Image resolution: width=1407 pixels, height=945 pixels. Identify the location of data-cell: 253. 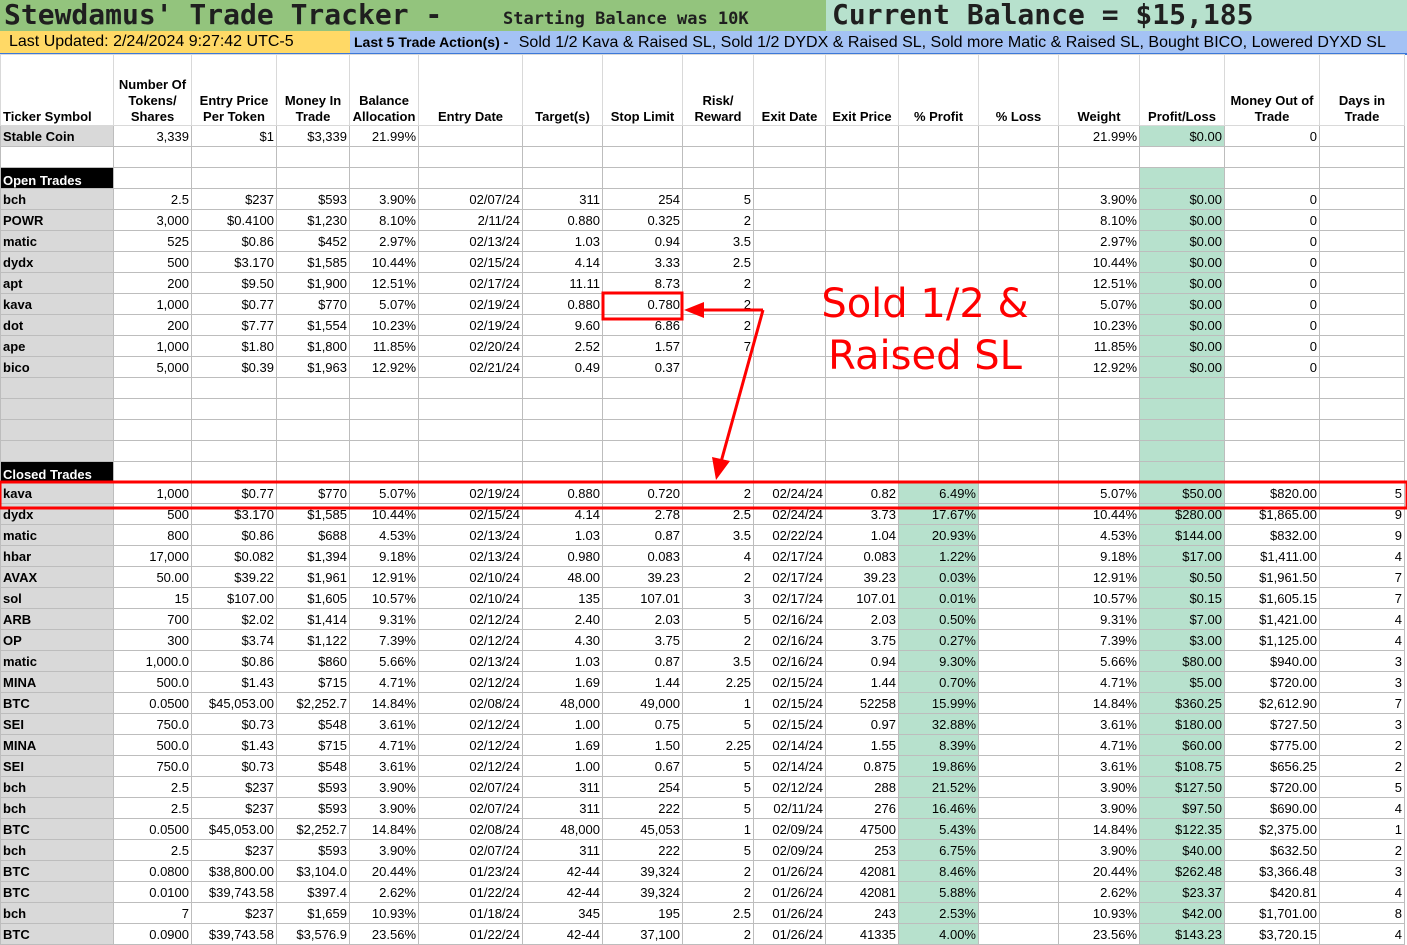
(862, 850).